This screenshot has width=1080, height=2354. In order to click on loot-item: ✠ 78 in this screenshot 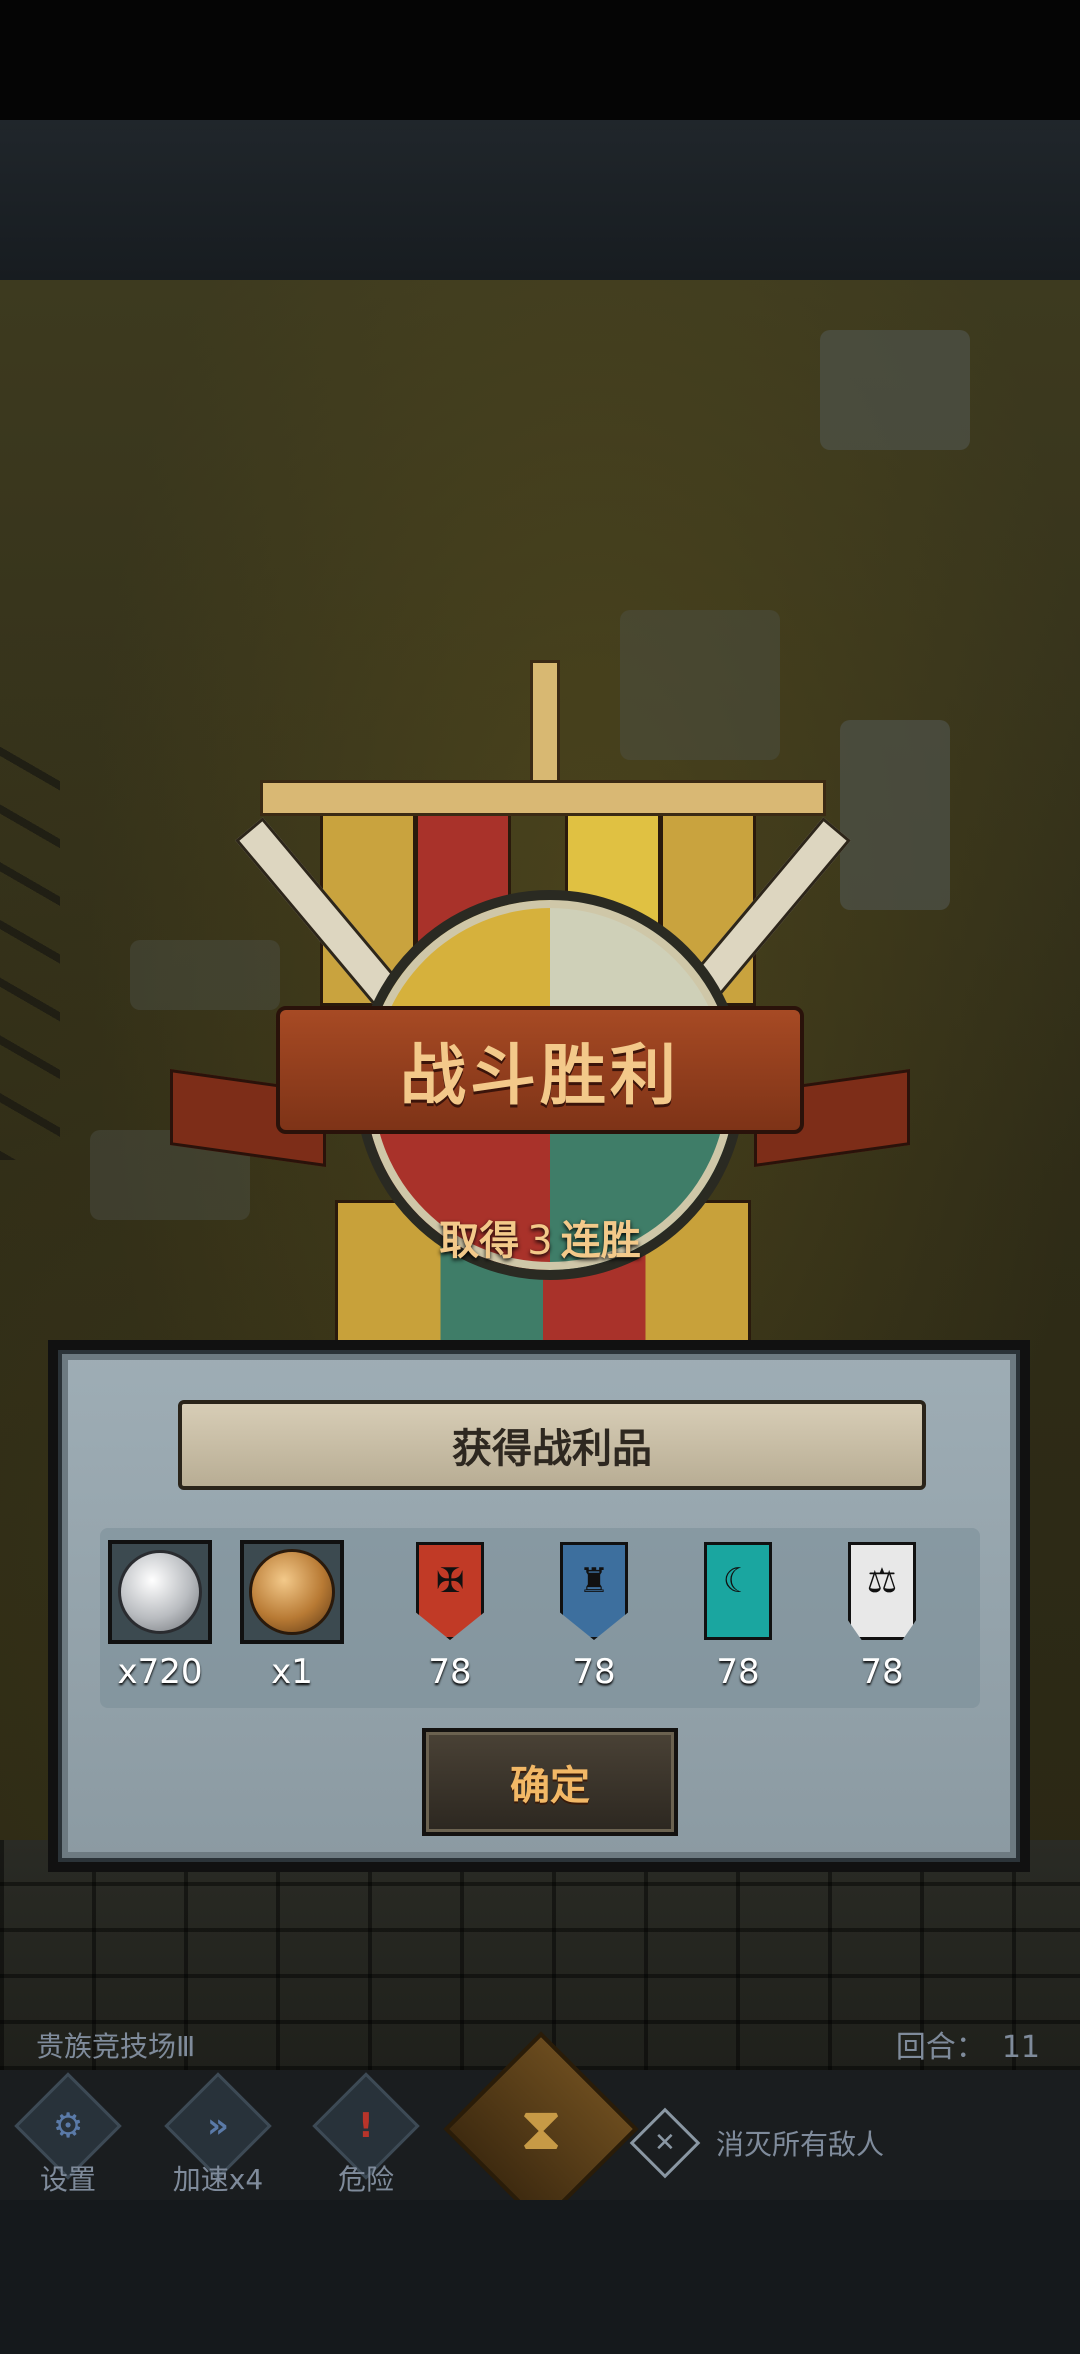, I will do `click(450, 1616)`.